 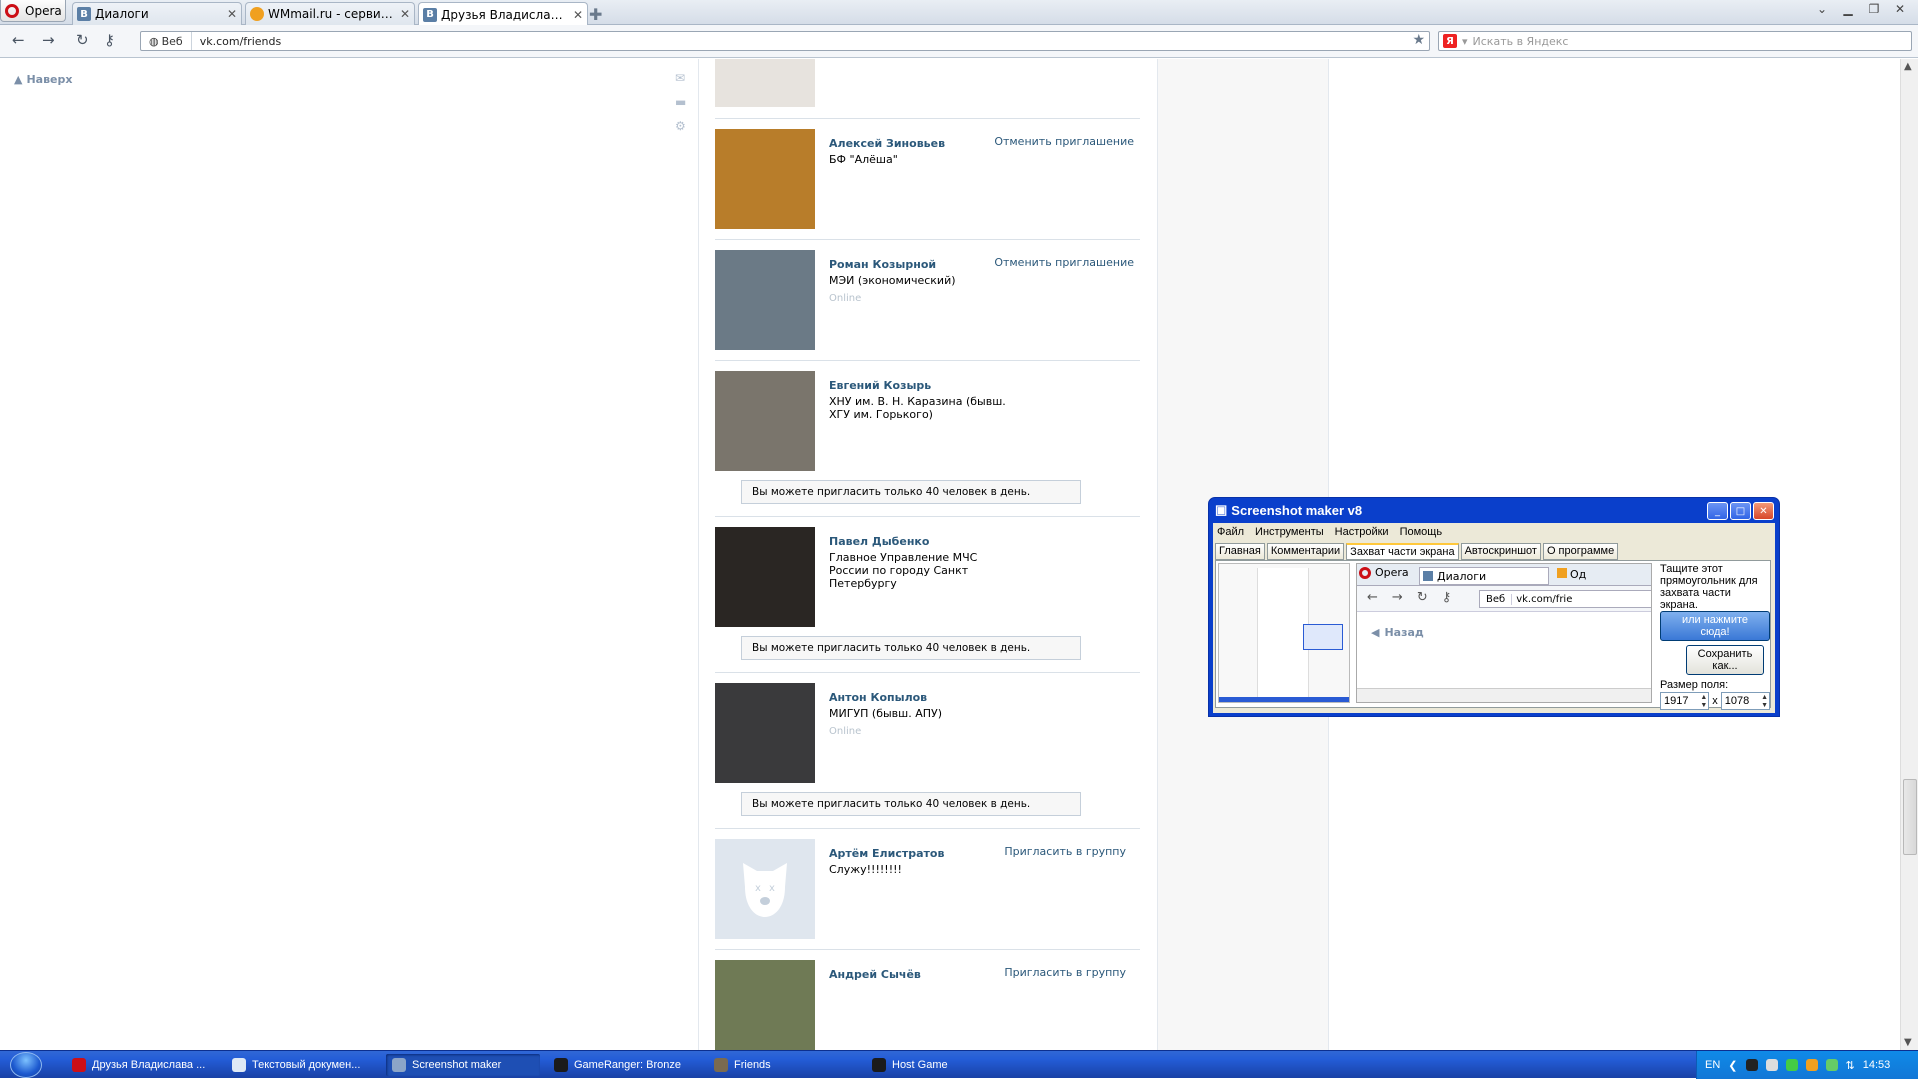 What do you see at coordinates (1520, 41) in the screenshot?
I see `search-placeholder: Искать в Яндекс` at bounding box center [1520, 41].